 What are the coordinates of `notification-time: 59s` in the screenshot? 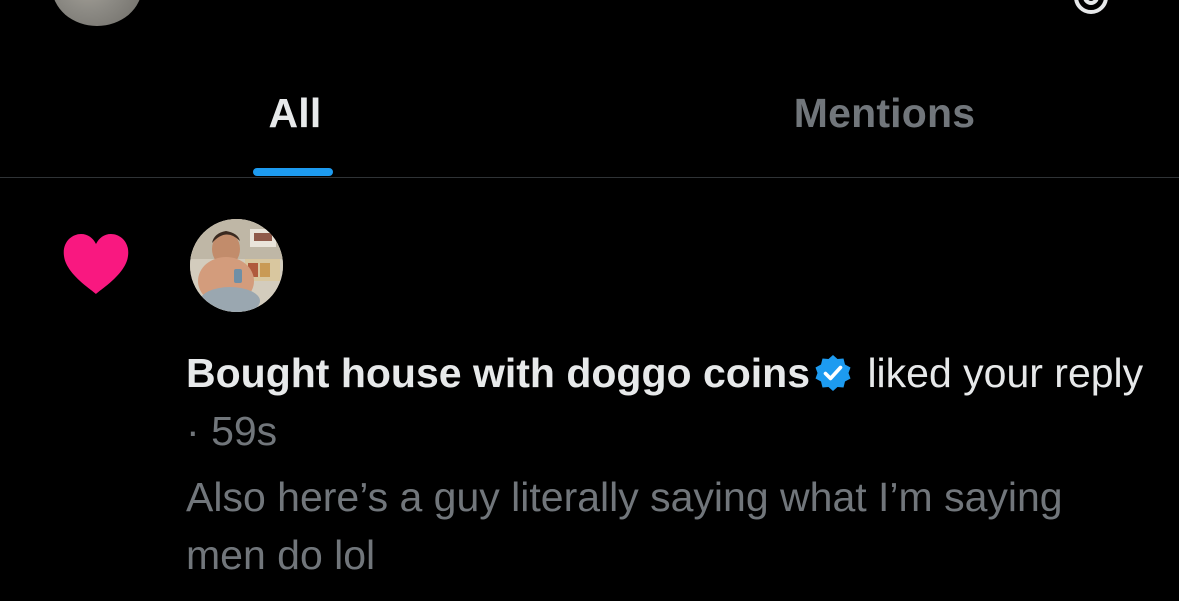 It's located at (244, 431).